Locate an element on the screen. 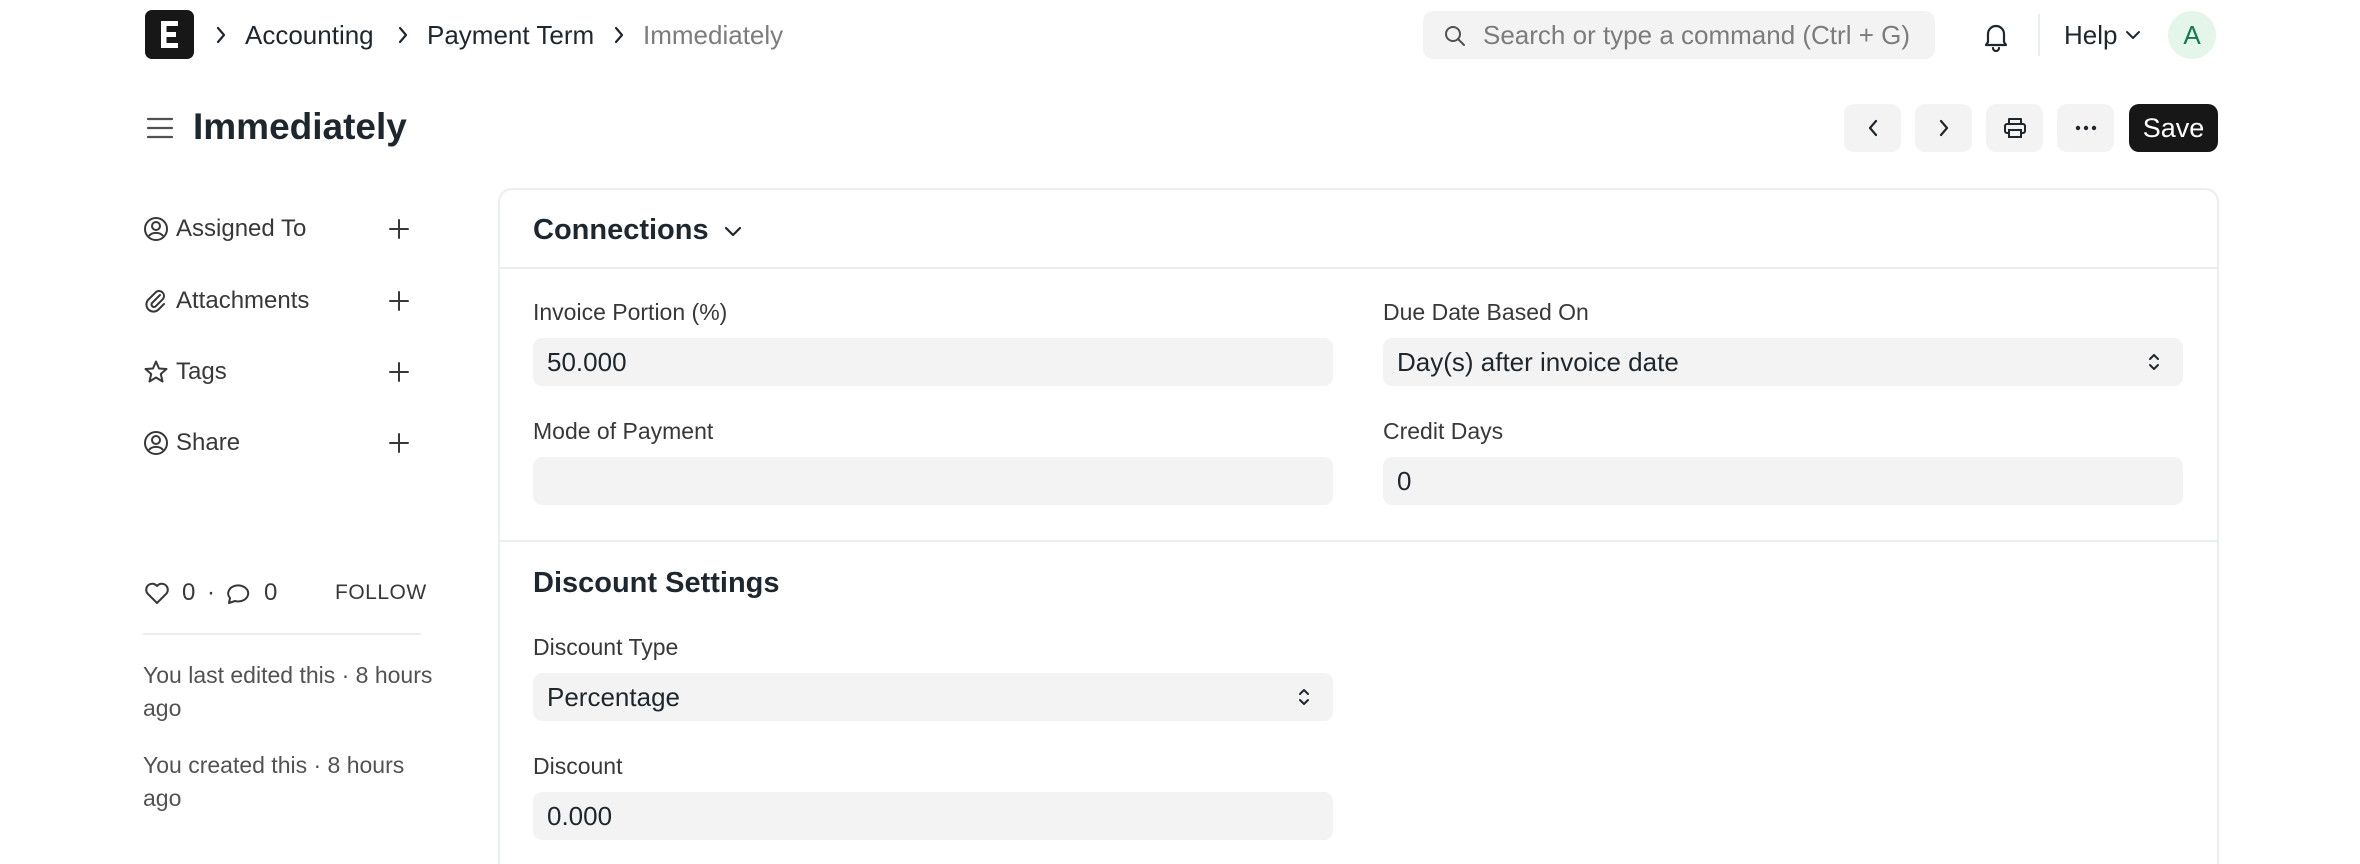 Image resolution: width=2360 pixels, height=864 pixels. search-bar: Search or type a command (Ctrl + G) is located at coordinates (1679, 35).